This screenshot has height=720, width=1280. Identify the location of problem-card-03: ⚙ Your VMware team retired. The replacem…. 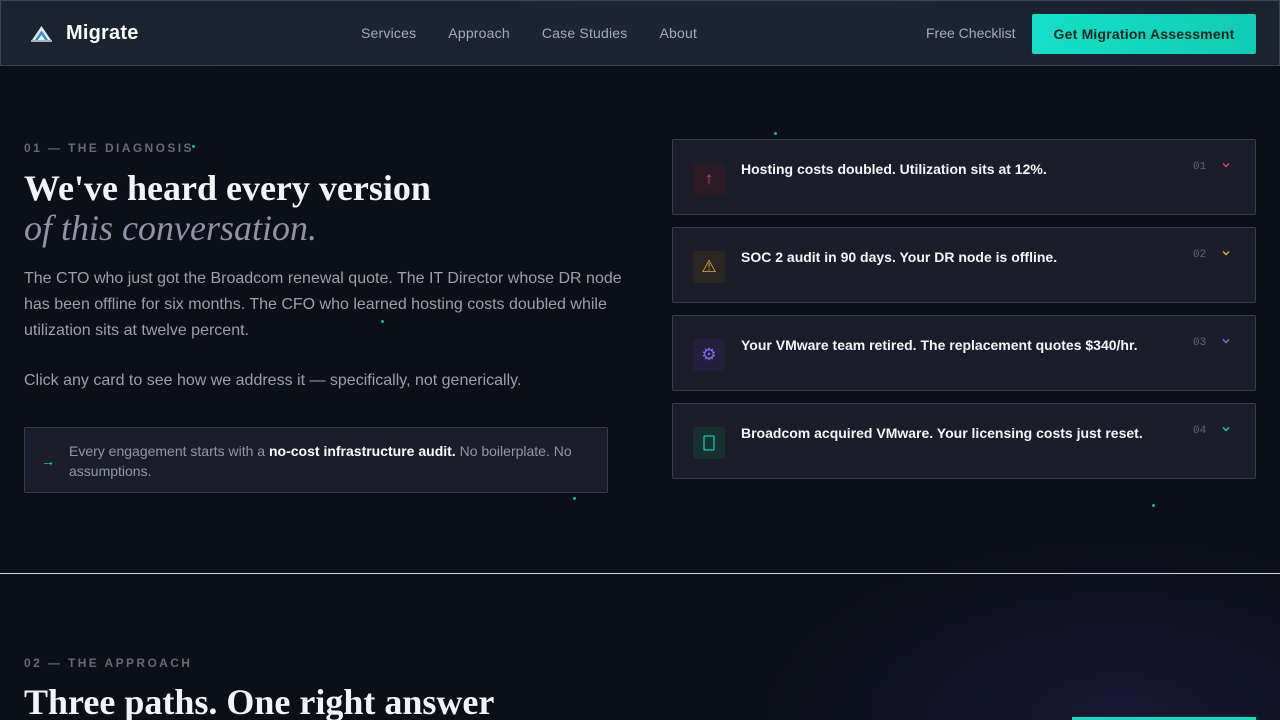
(964, 353).